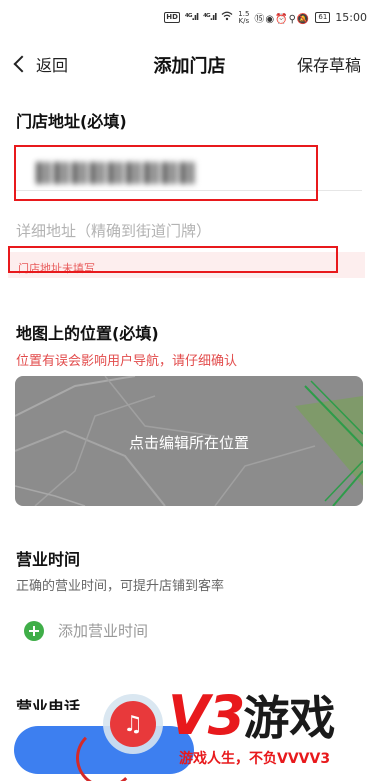  Describe the element at coordinates (289, 718) in the screenshot. I see `watermark-youxi: 游戏` at that location.